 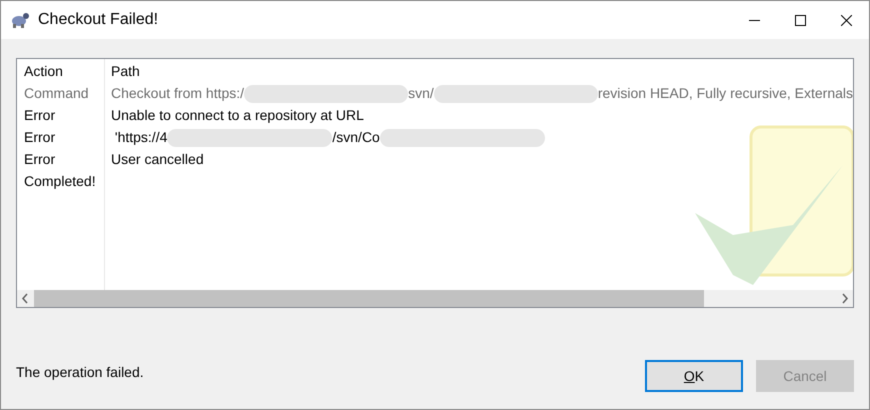 I want to click on path-text: Unable to connect to a repository at URL, so click(x=237, y=115).